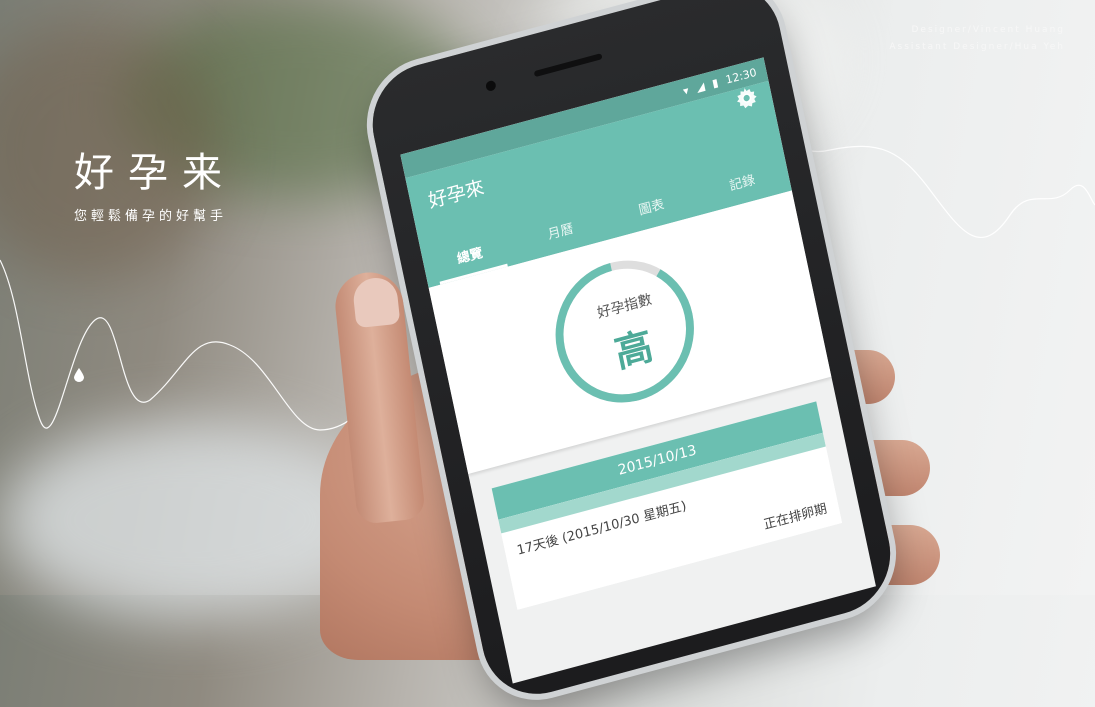 Image resolution: width=1095 pixels, height=707 pixels. Describe the element at coordinates (715, 82) in the screenshot. I see `battery-icon: ▮` at that location.